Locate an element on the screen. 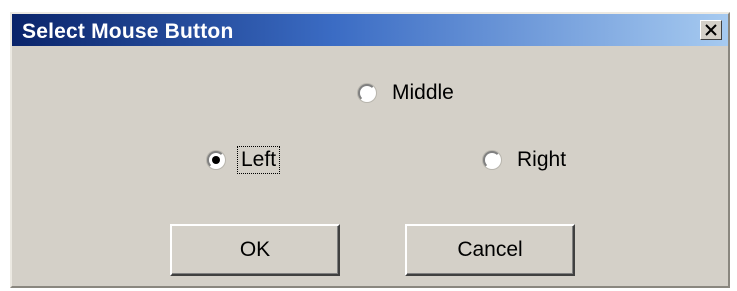  close-button is located at coordinates (711, 30).